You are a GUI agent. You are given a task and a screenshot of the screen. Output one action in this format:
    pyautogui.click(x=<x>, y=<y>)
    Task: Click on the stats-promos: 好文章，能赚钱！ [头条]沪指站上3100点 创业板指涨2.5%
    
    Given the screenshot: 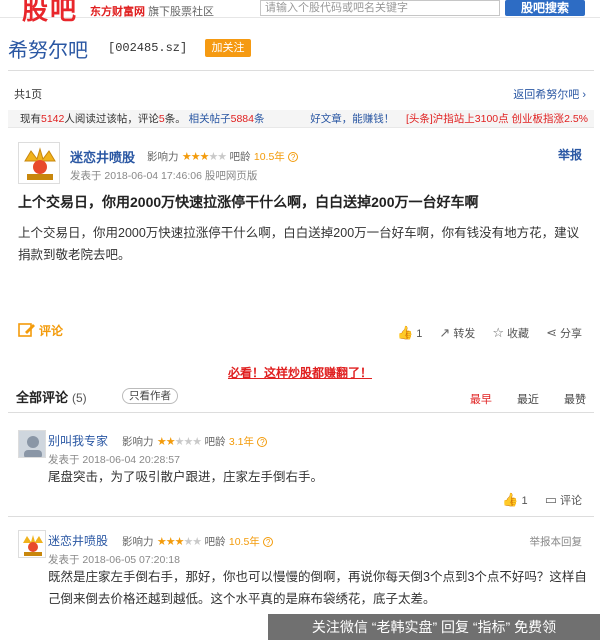 What is the action you would take?
    pyautogui.click(x=449, y=119)
    